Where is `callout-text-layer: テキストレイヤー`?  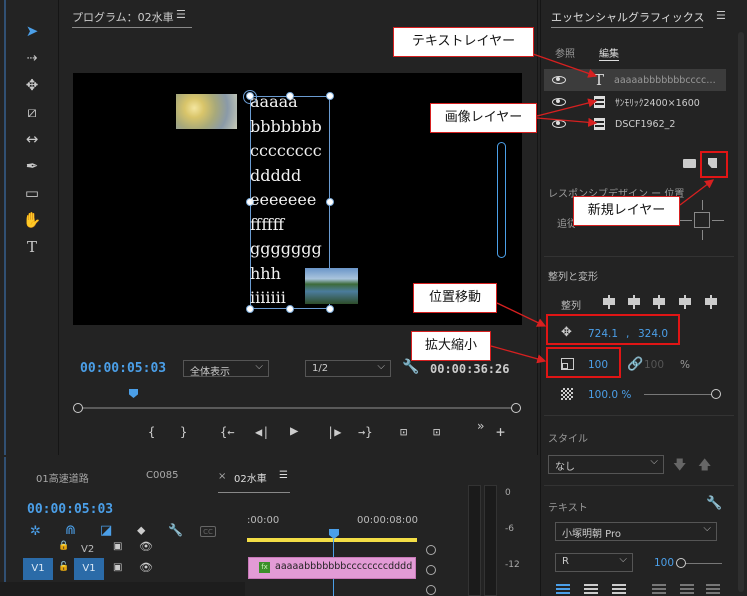 callout-text-layer: テキストレイヤー is located at coordinates (463, 42).